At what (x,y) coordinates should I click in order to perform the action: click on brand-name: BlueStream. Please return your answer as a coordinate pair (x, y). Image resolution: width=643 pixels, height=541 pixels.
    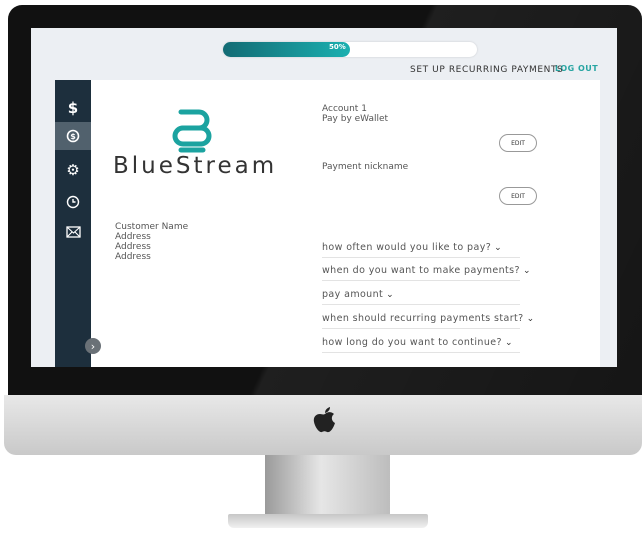
    Looking at the image, I should click on (195, 166).